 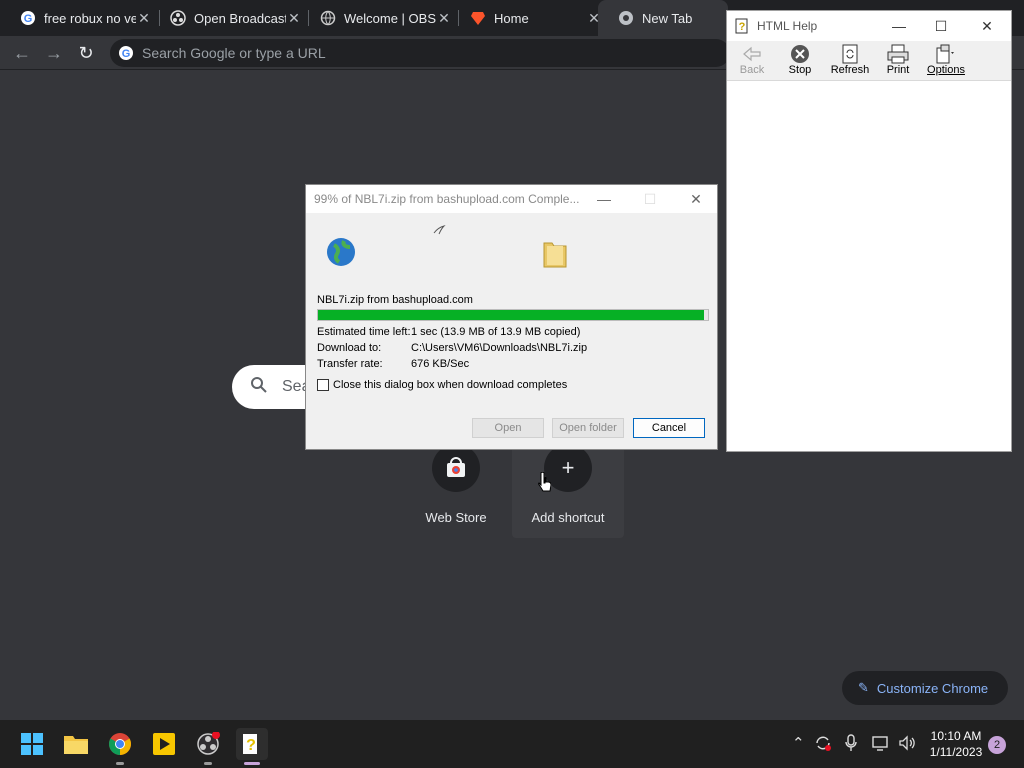 I want to click on options-icon, so click(x=946, y=54).